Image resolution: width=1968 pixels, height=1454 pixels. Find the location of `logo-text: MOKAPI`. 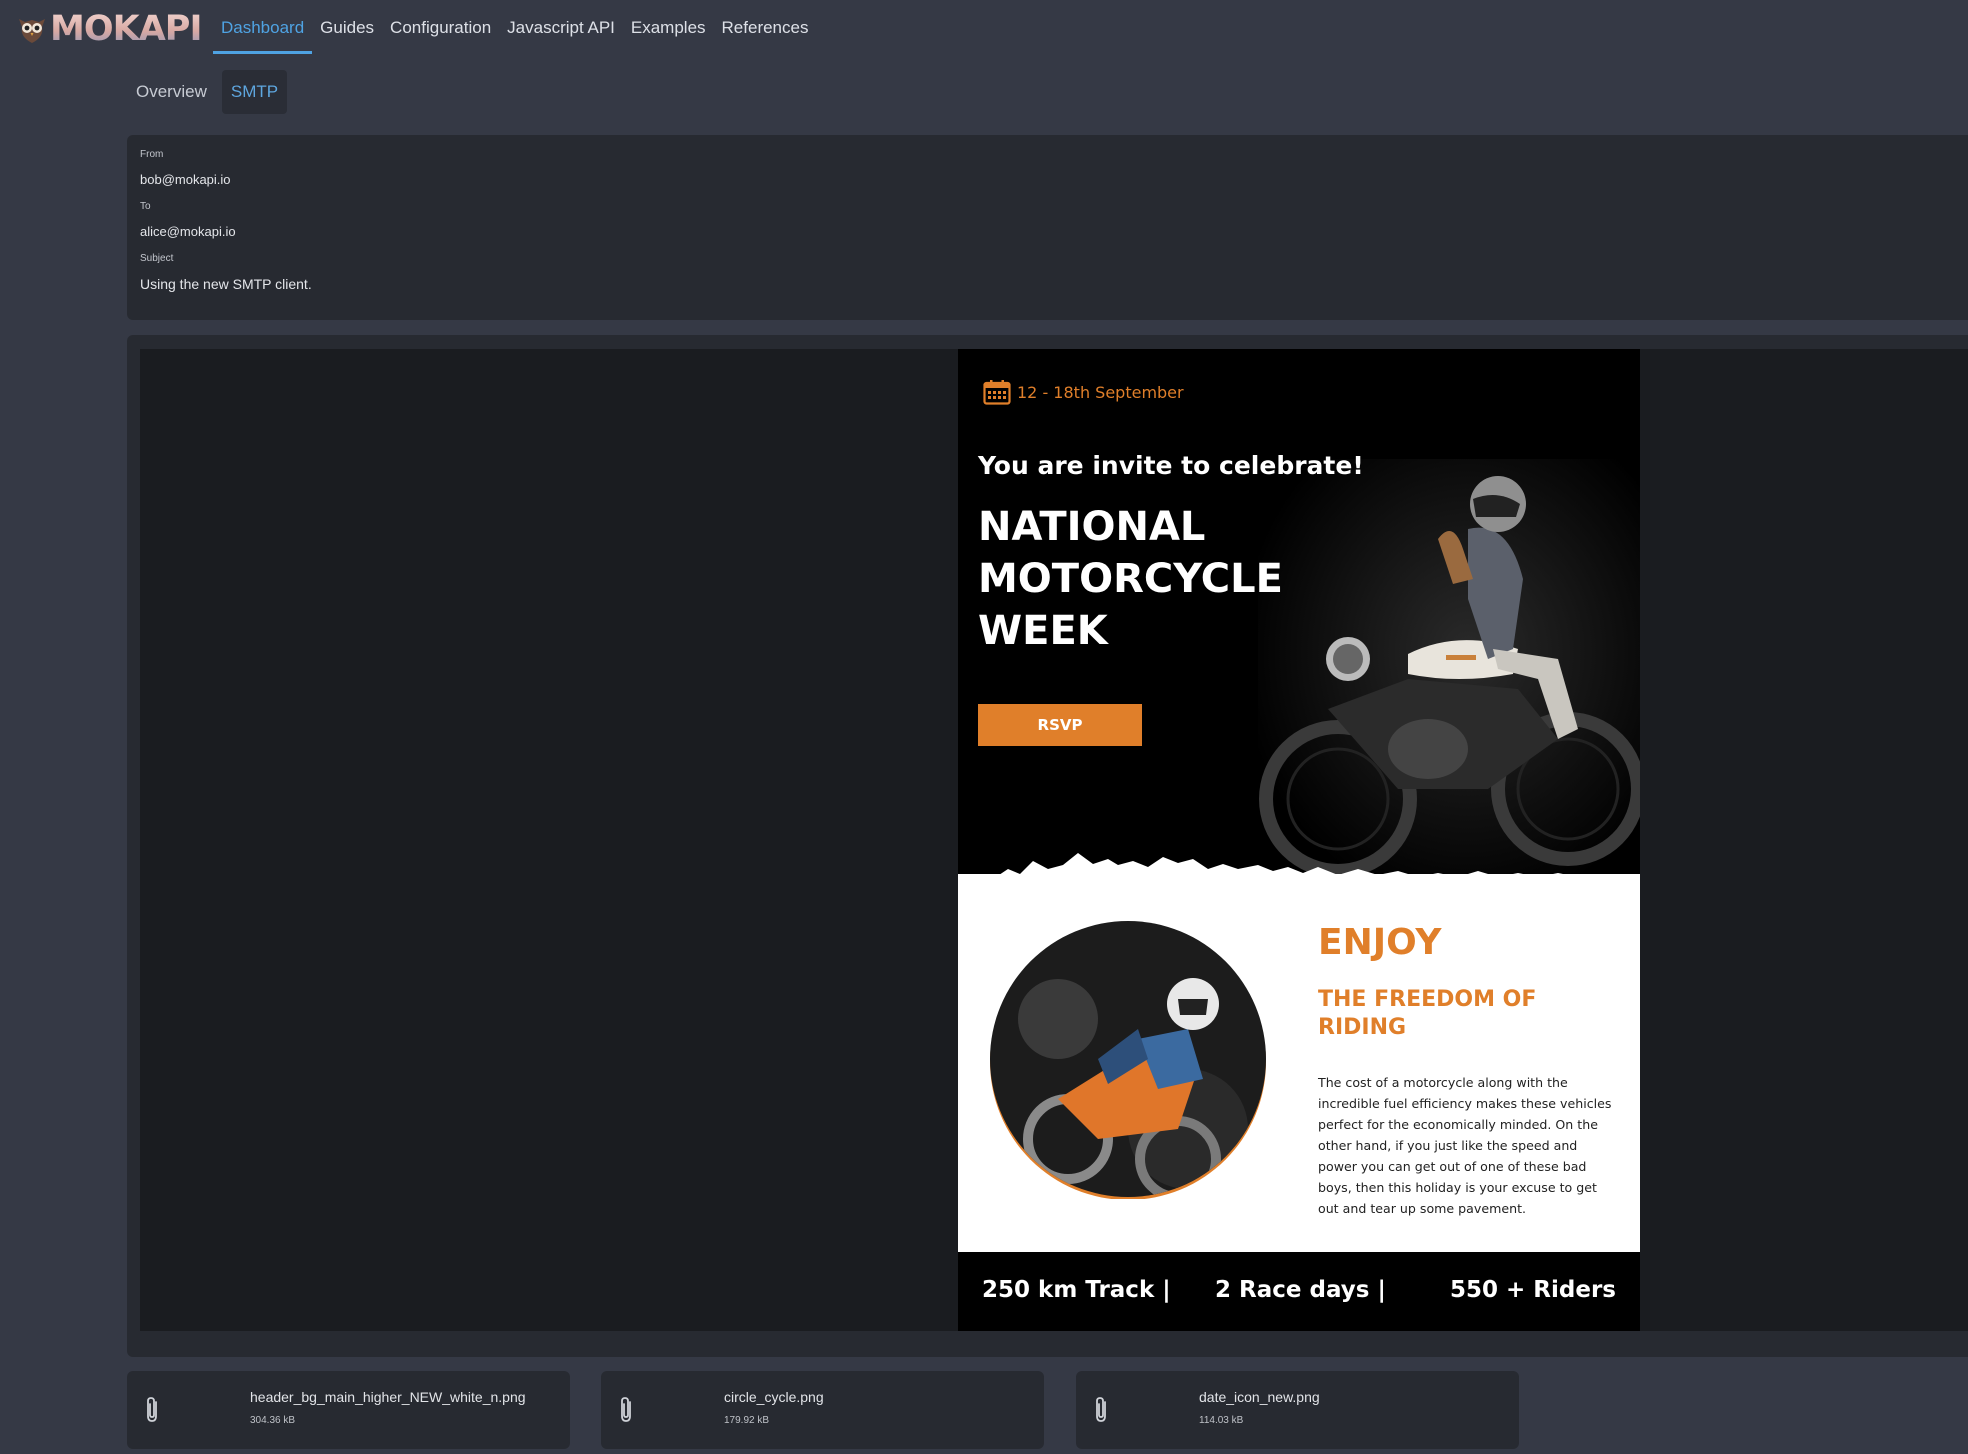

logo-text: MOKAPI is located at coordinates (126, 29).